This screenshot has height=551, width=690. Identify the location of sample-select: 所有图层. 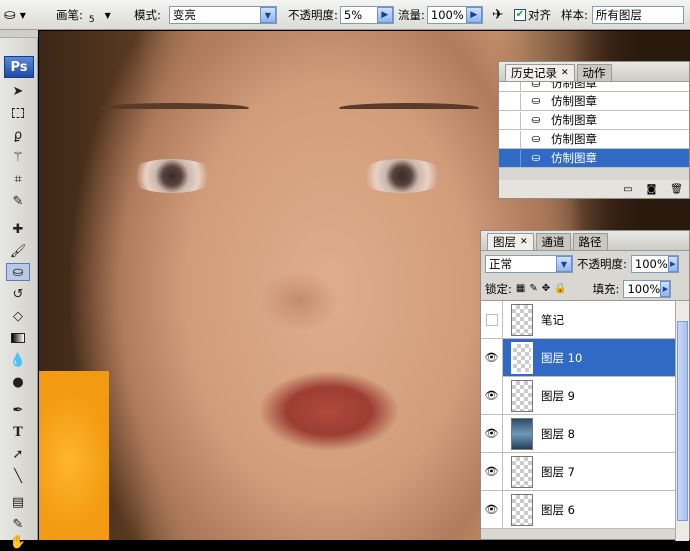
(637, 15).